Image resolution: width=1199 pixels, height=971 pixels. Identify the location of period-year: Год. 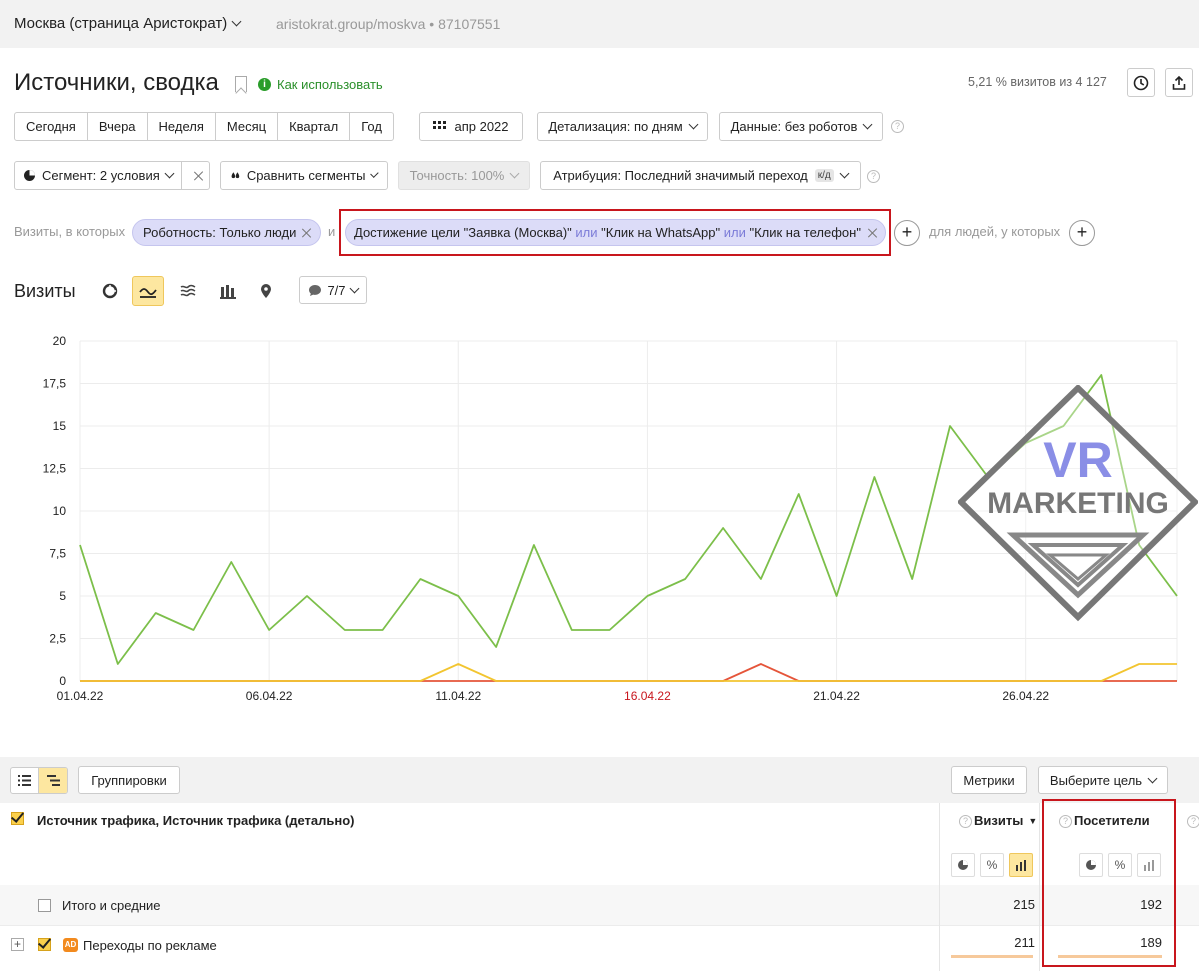
(371, 126).